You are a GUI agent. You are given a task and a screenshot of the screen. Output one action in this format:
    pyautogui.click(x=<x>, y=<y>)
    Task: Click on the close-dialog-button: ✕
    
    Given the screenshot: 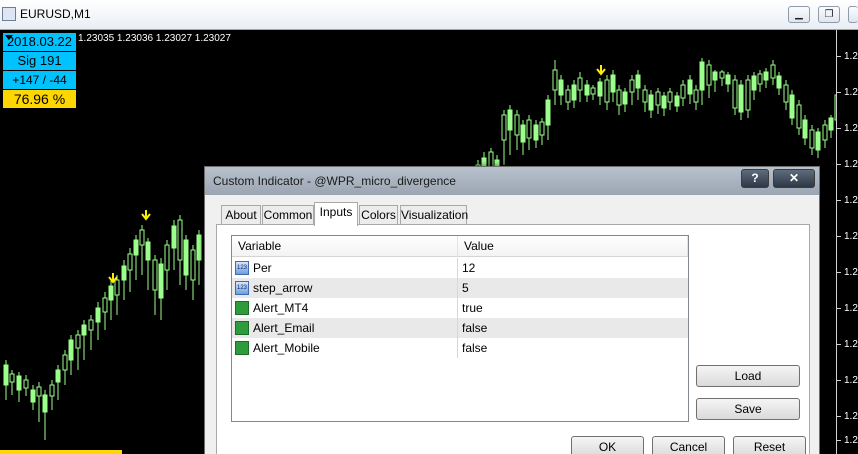 What is the action you would take?
    pyautogui.click(x=794, y=178)
    